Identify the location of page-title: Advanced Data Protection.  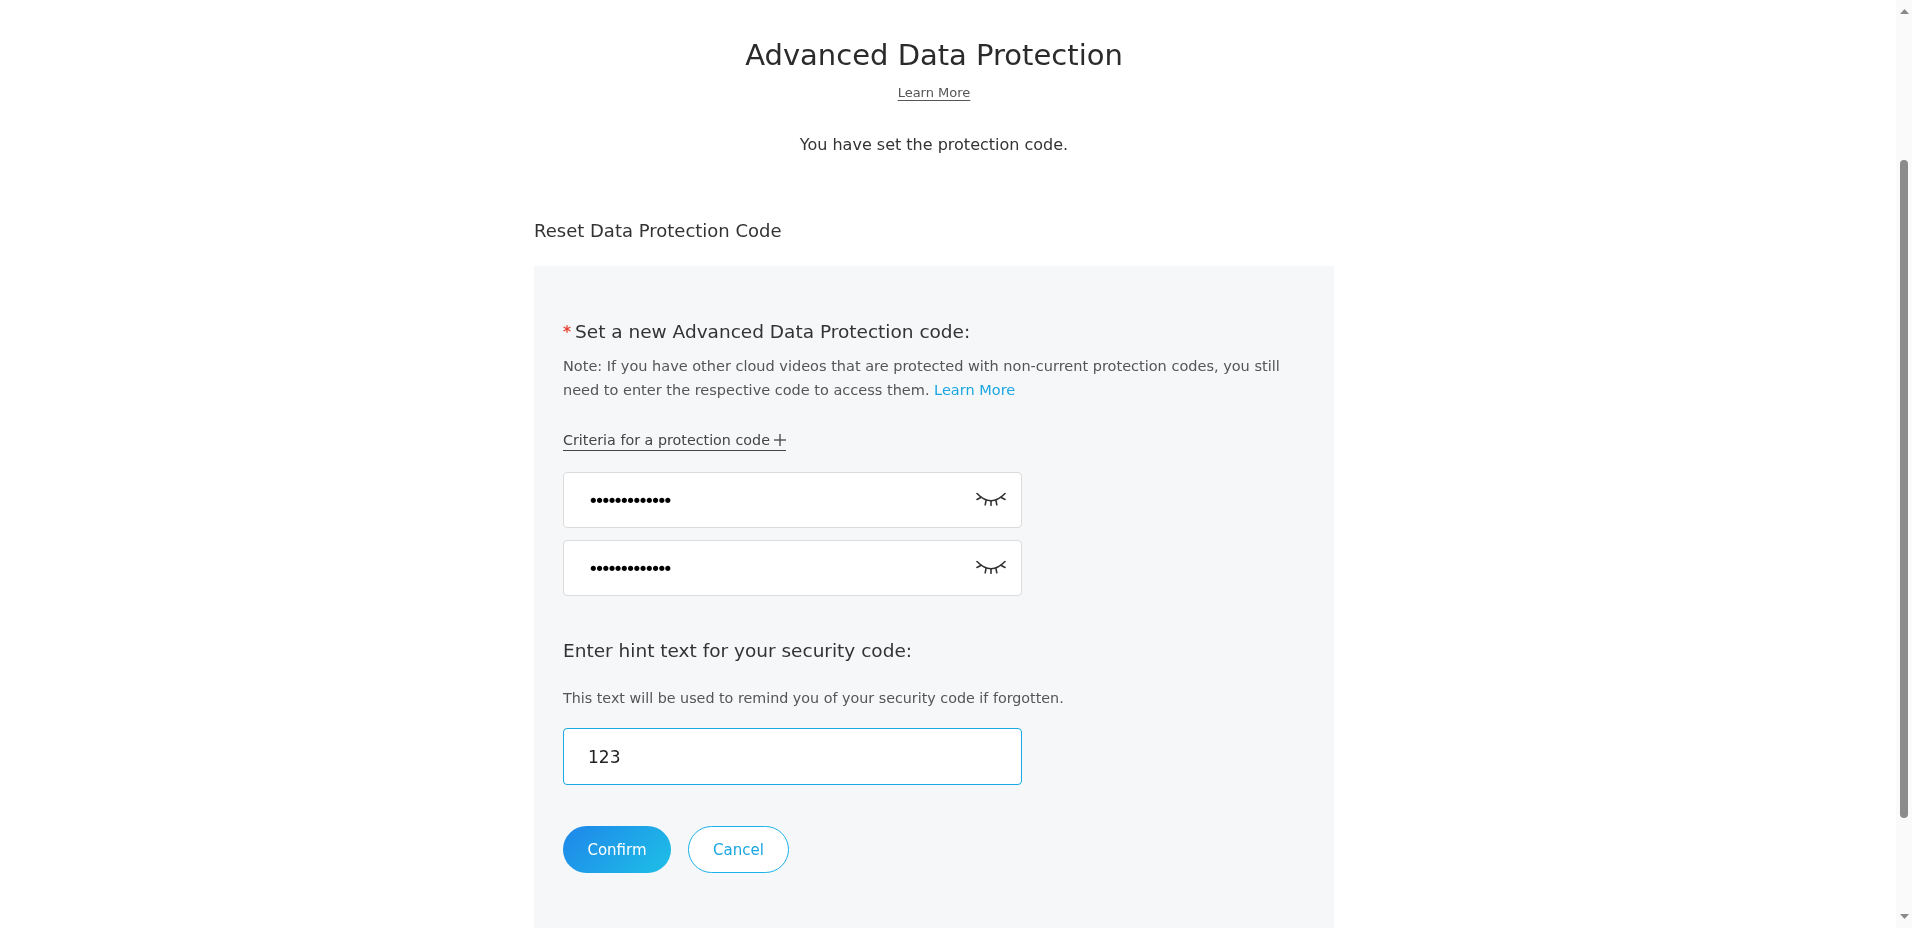
(934, 55).